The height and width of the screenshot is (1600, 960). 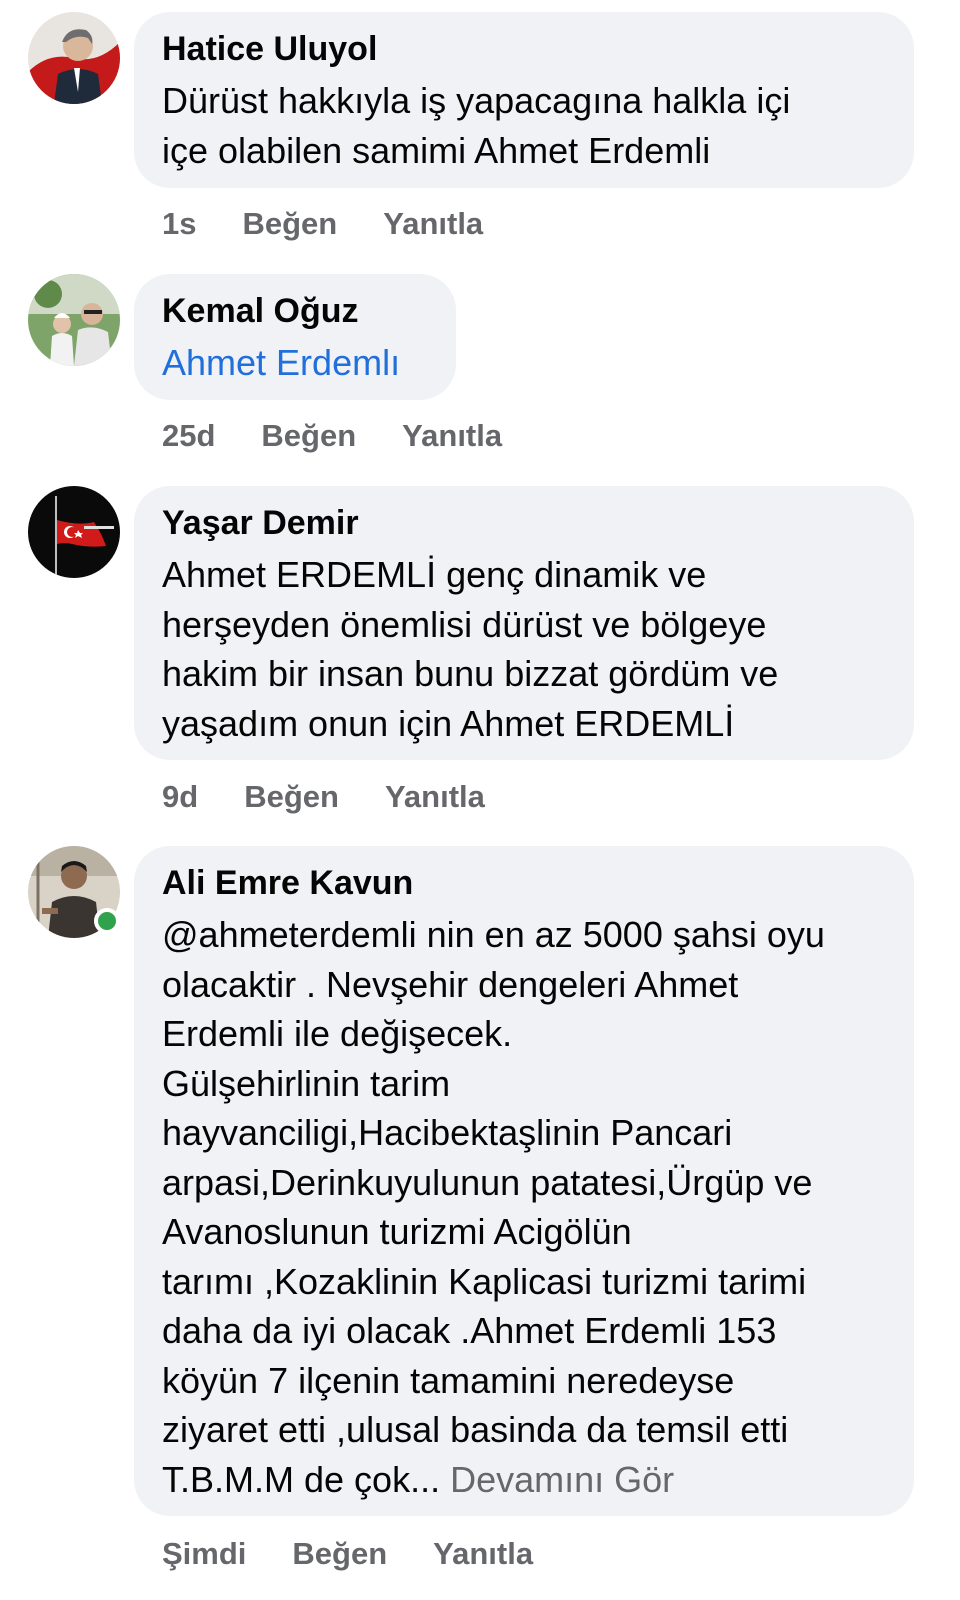 I want to click on comment-time: 1s, so click(x=179, y=224).